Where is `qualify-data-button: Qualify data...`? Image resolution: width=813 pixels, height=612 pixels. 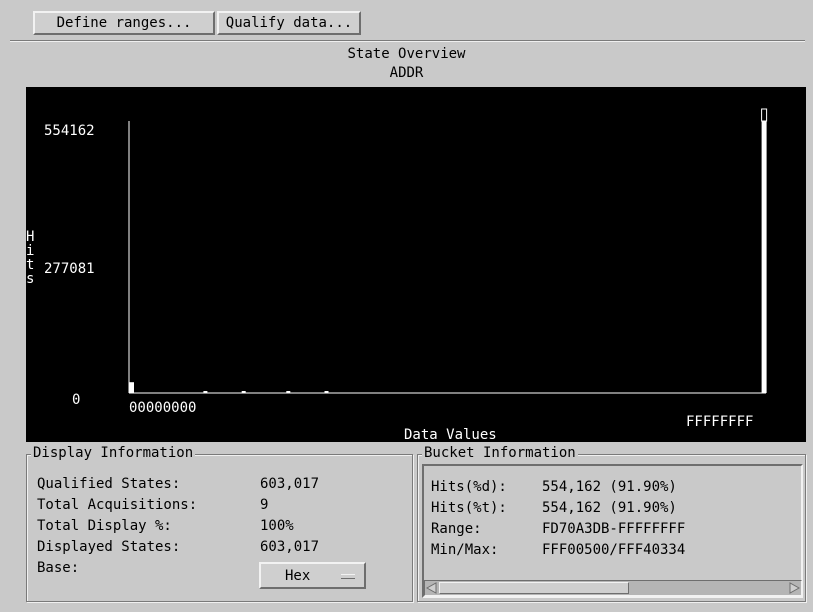 qualify-data-button: Qualify data... is located at coordinates (289, 23).